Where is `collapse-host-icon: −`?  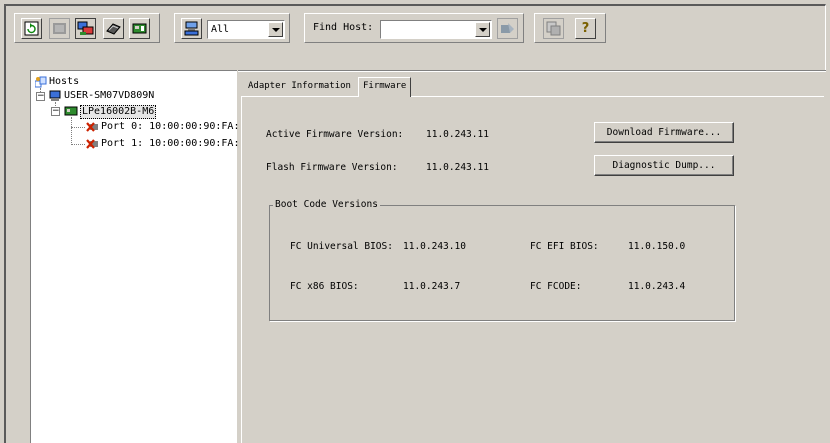
collapse-host-icon: − is located at coordinates (40, 96).